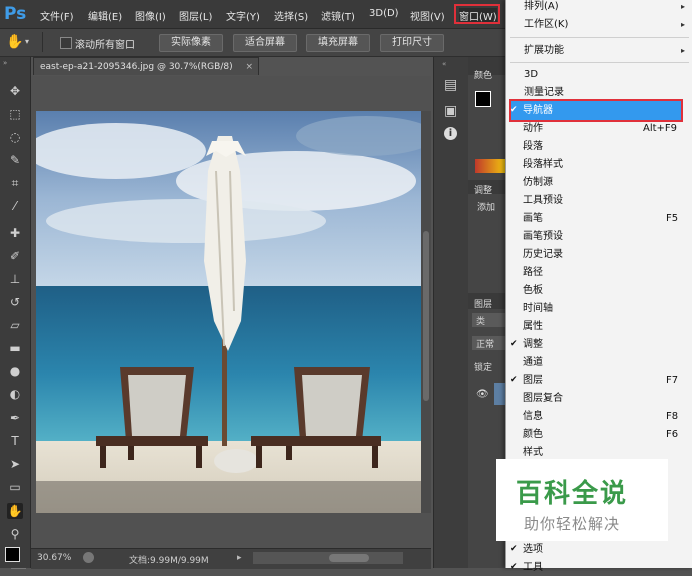  Describe the element at coordinates (672, 434) in the screenshot. I see `shortcut-color: F6` at that location.